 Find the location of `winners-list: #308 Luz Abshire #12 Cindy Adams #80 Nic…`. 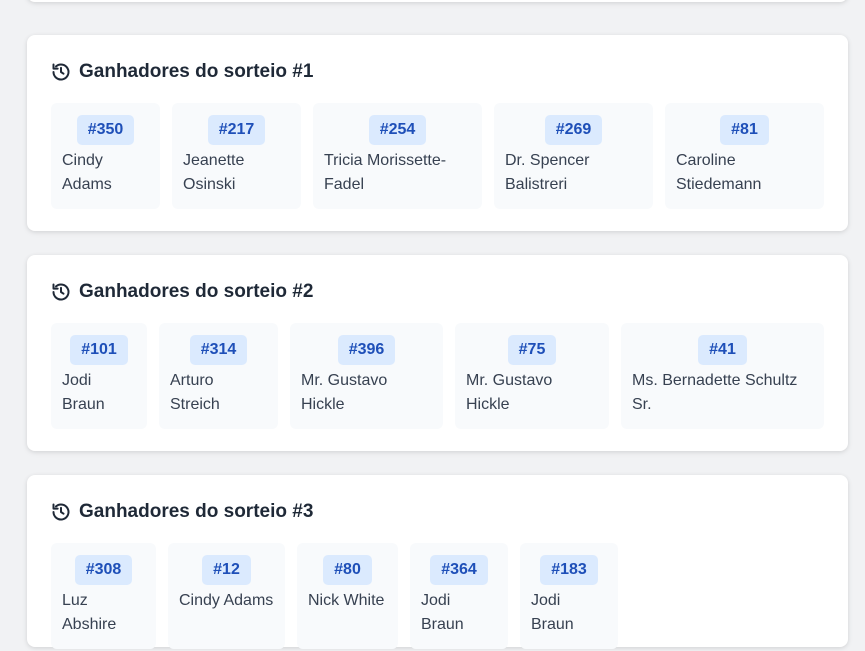

winners-list: #308 Luz Abshire #12 Cindy Adams #80 Nic… is located at coordinates (437, 596).